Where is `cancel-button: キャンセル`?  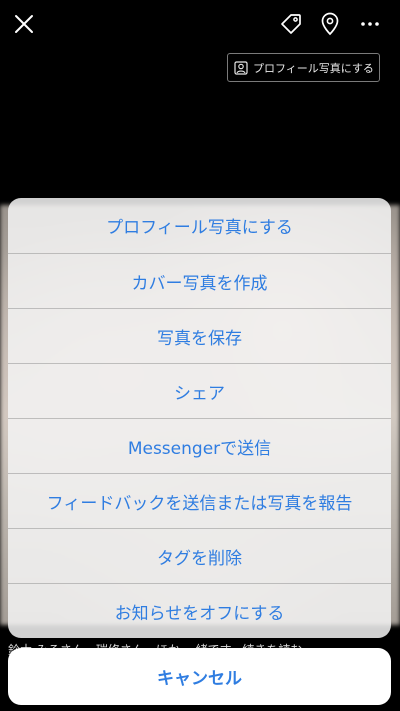 cancel-button: キャンセル is located at coordinates (199, 676).